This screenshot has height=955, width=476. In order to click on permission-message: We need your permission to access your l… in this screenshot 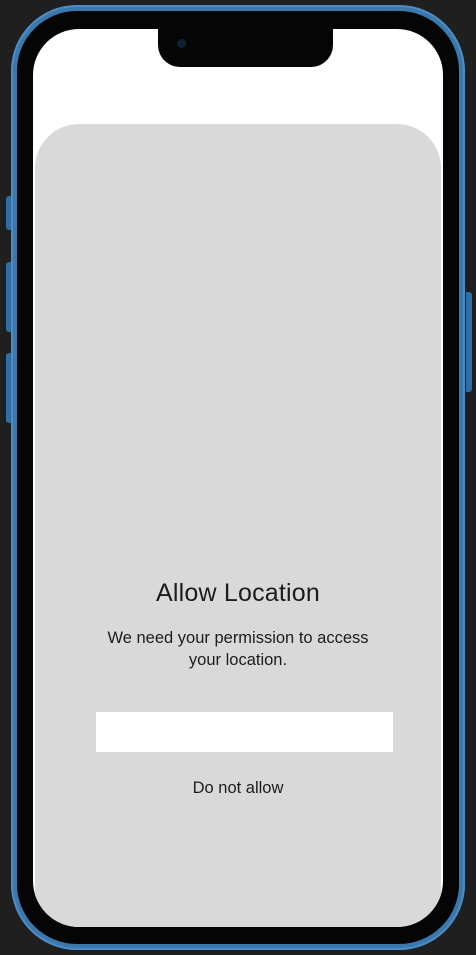, I will do `click(238, 649)`.